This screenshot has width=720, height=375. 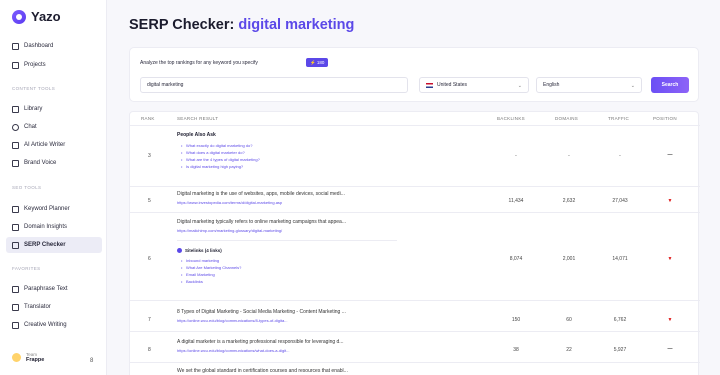 I want to click on row-traffic: 6,762, so click(x=620, y=320).